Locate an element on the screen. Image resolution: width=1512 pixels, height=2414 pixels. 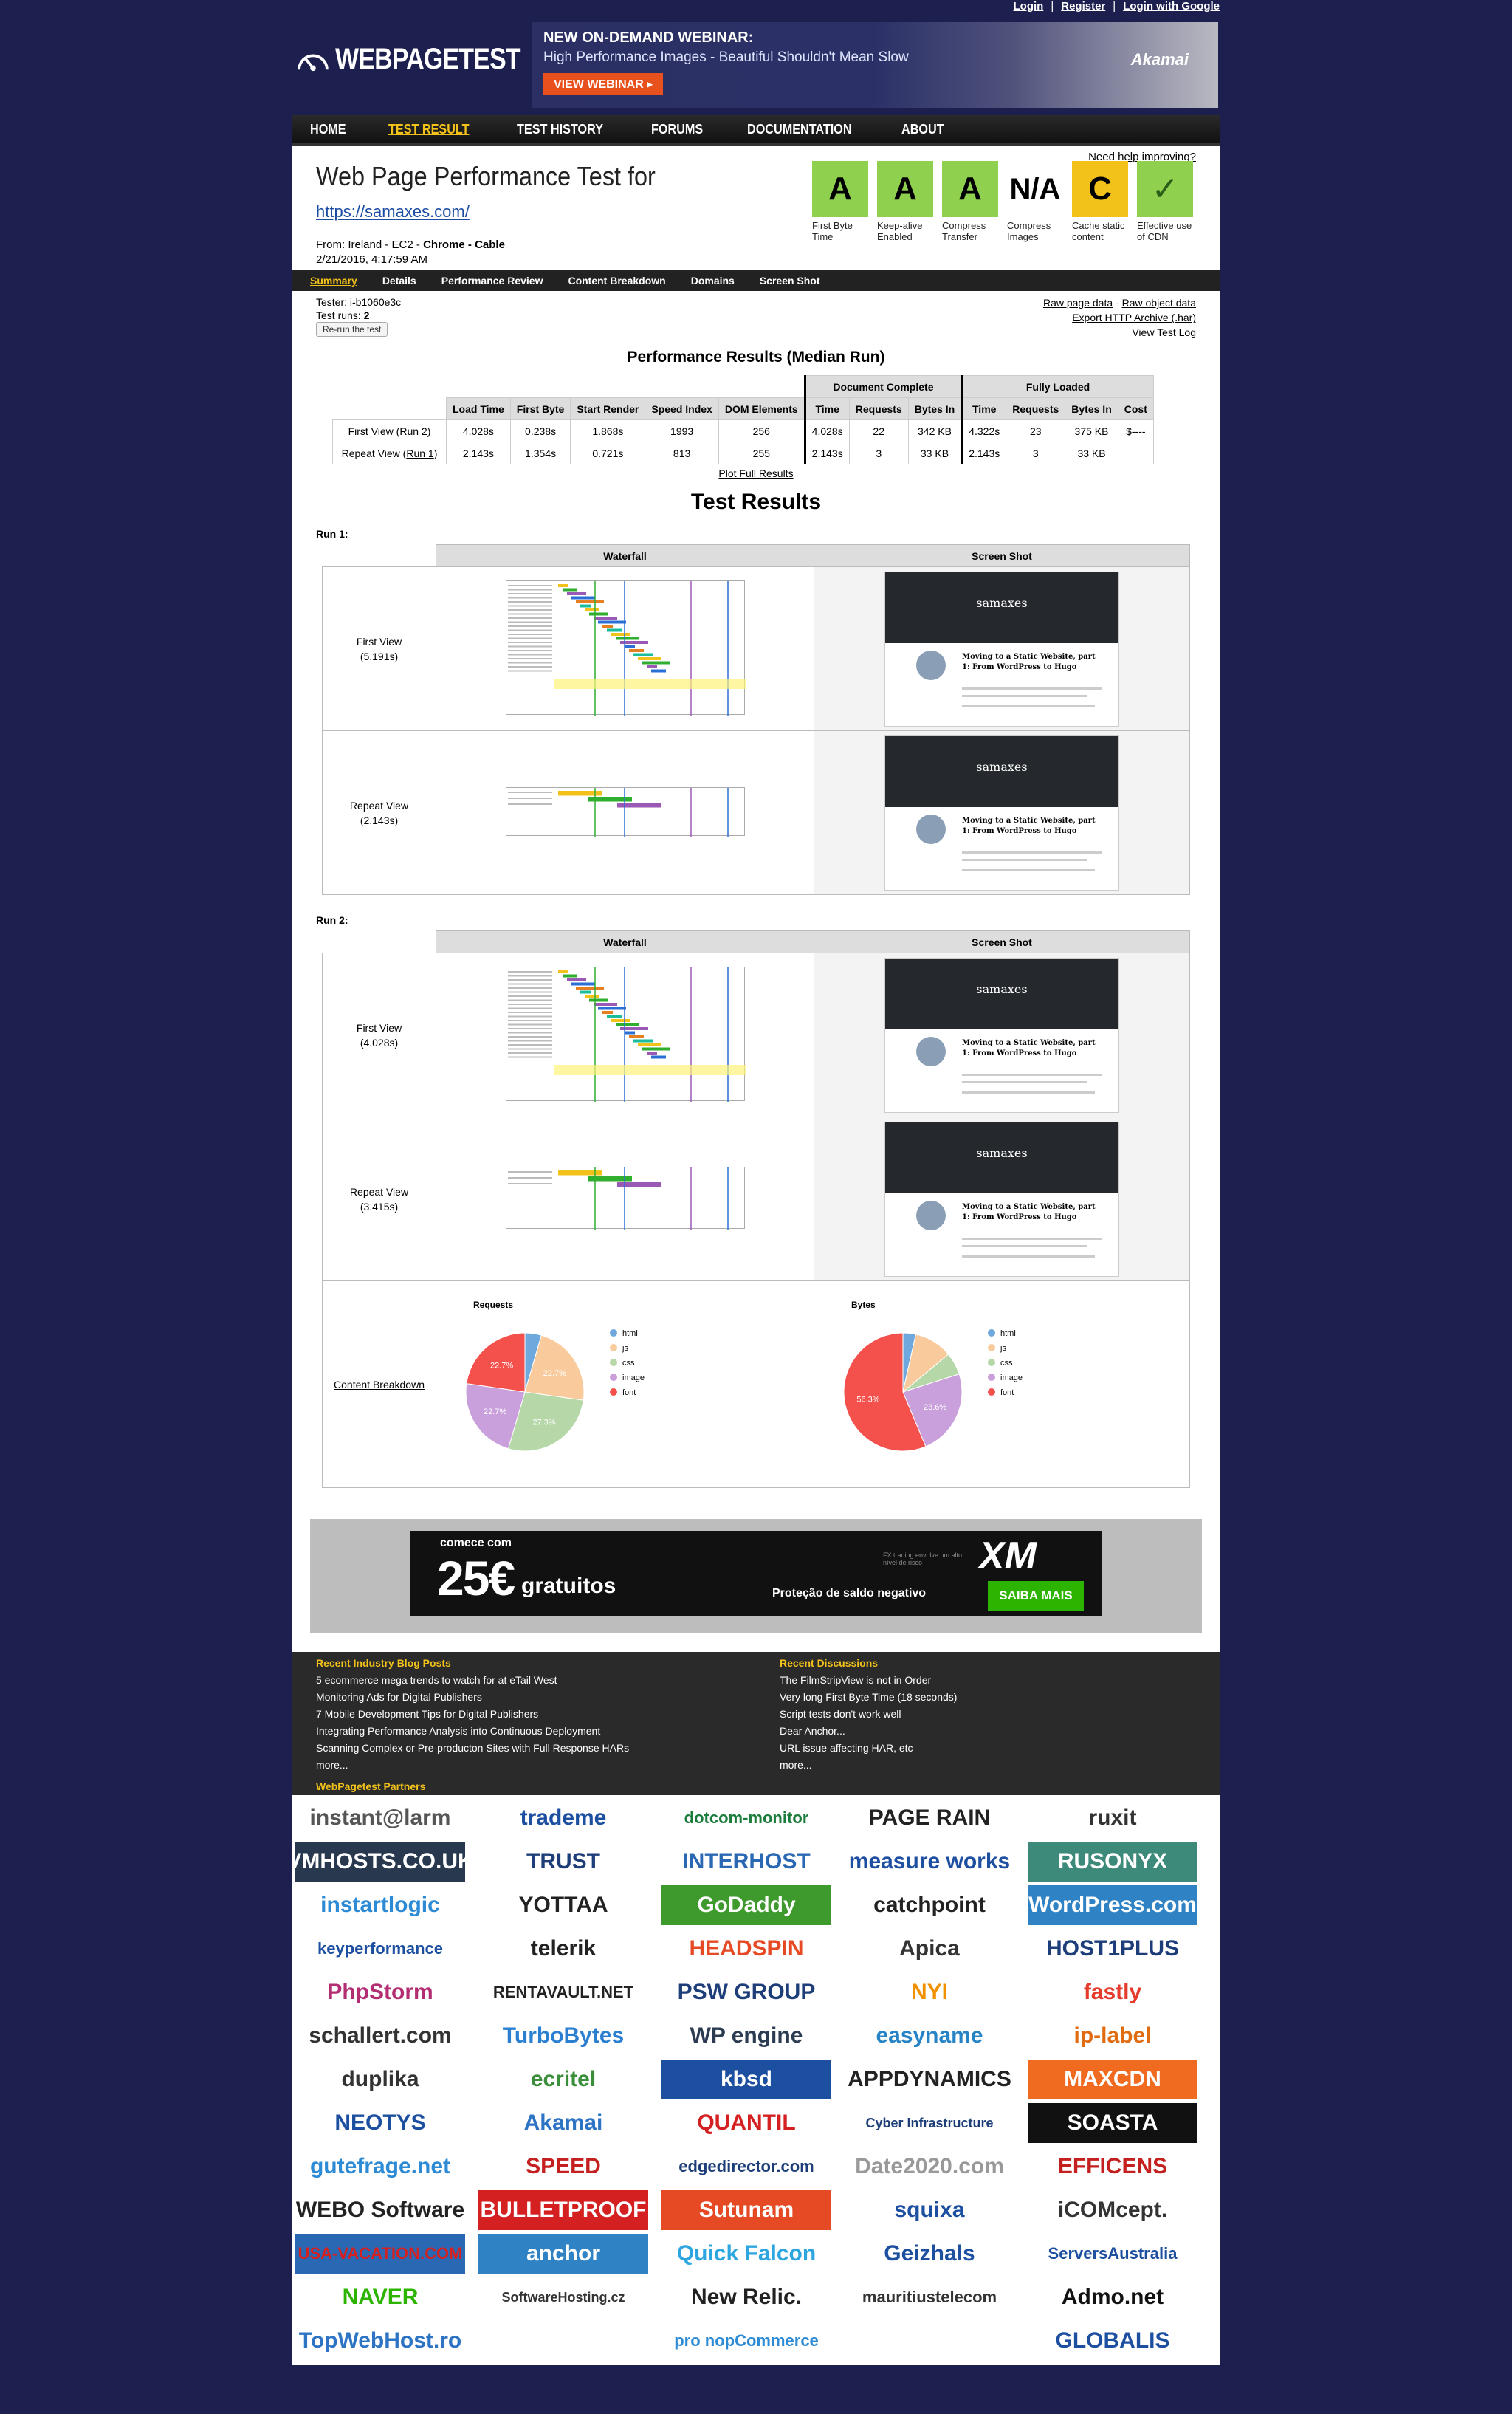
partner-logo: APPDYNAMICS is located at coordinates (929, 2079).